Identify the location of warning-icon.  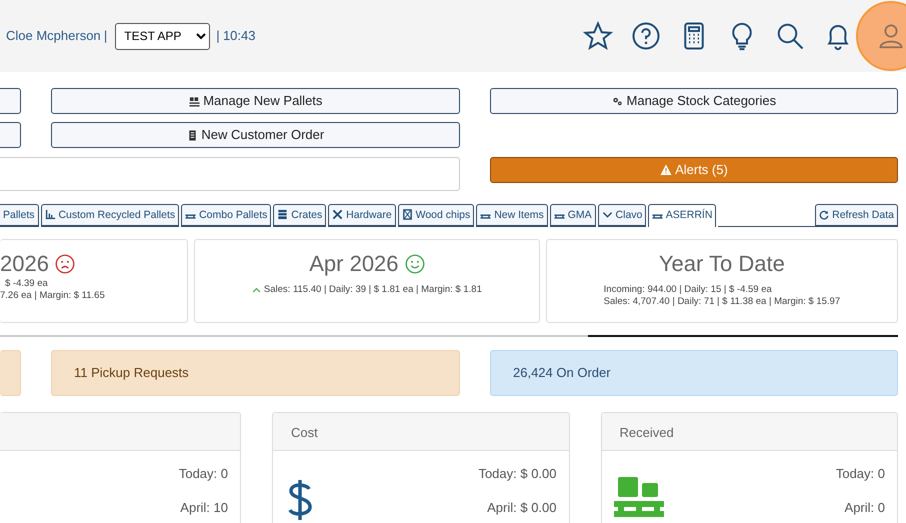
(666, 170).